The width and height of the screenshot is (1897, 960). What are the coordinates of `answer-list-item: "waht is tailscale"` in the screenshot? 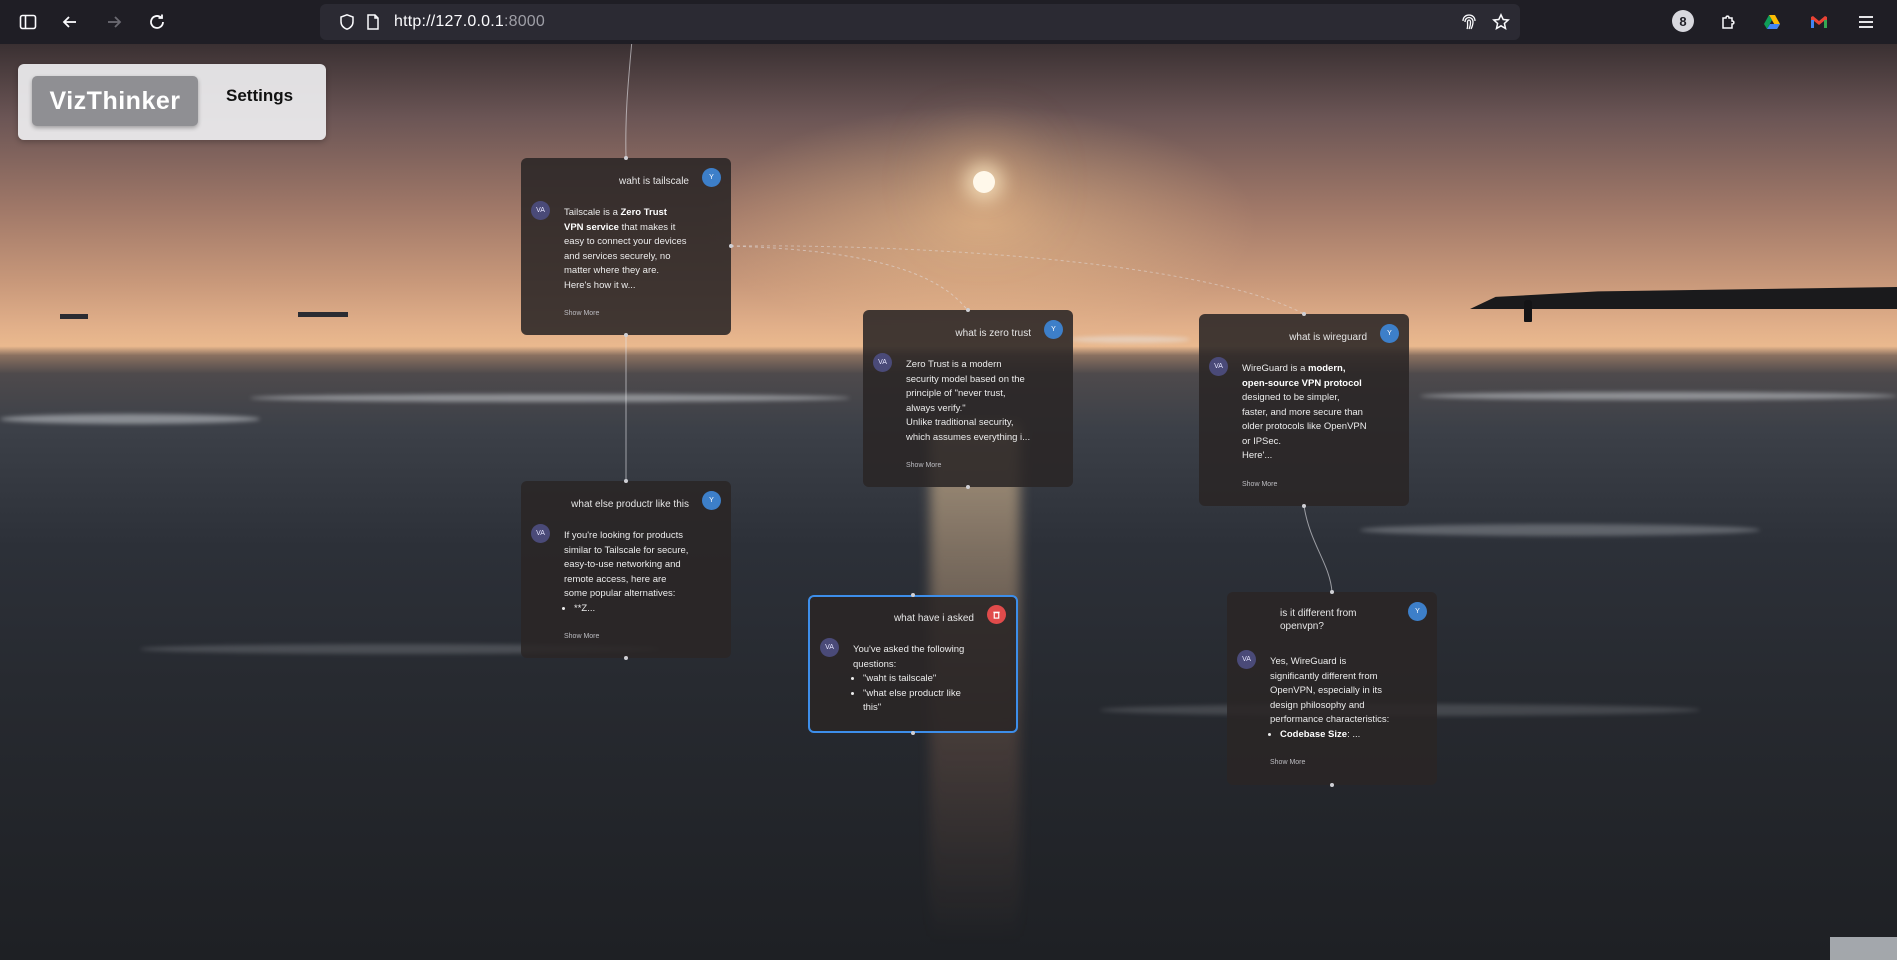 It's located at (920, 679).